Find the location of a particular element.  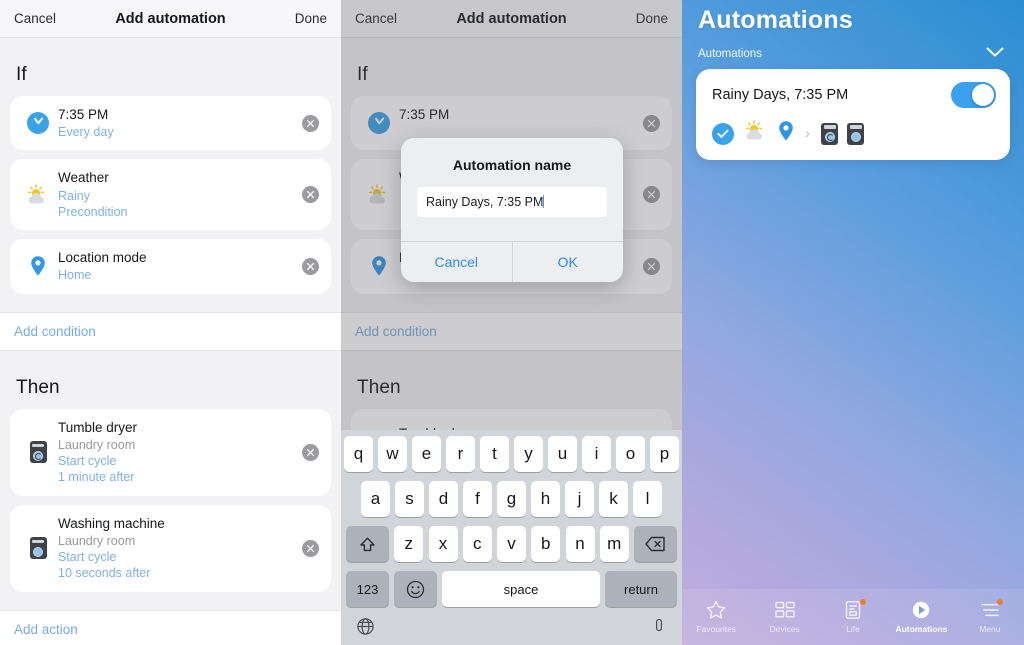

key-p: p is located at coordinates (664, 454).